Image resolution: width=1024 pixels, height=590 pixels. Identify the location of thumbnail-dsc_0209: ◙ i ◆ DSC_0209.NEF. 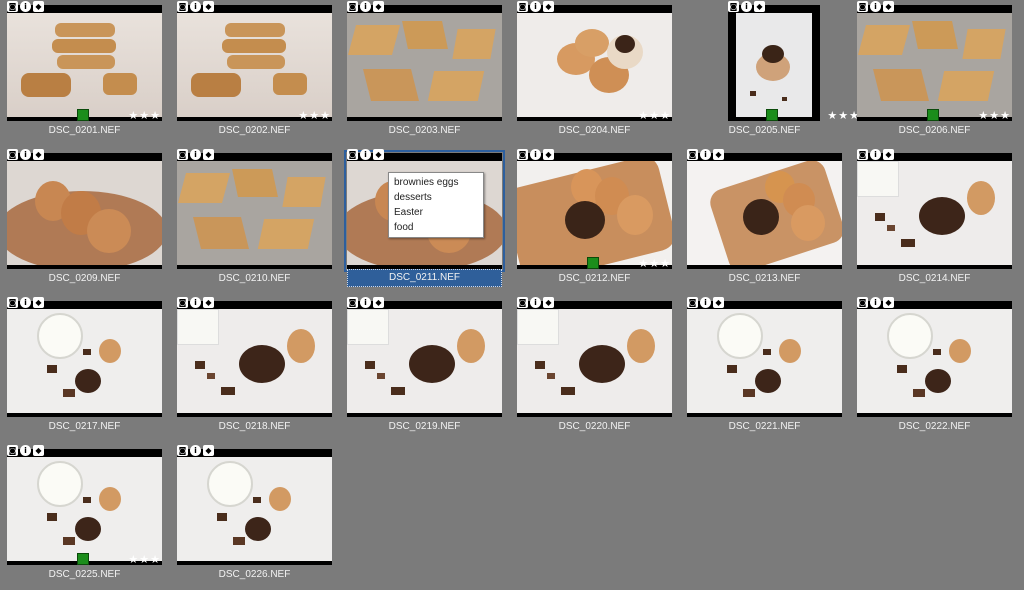
(85, 221).